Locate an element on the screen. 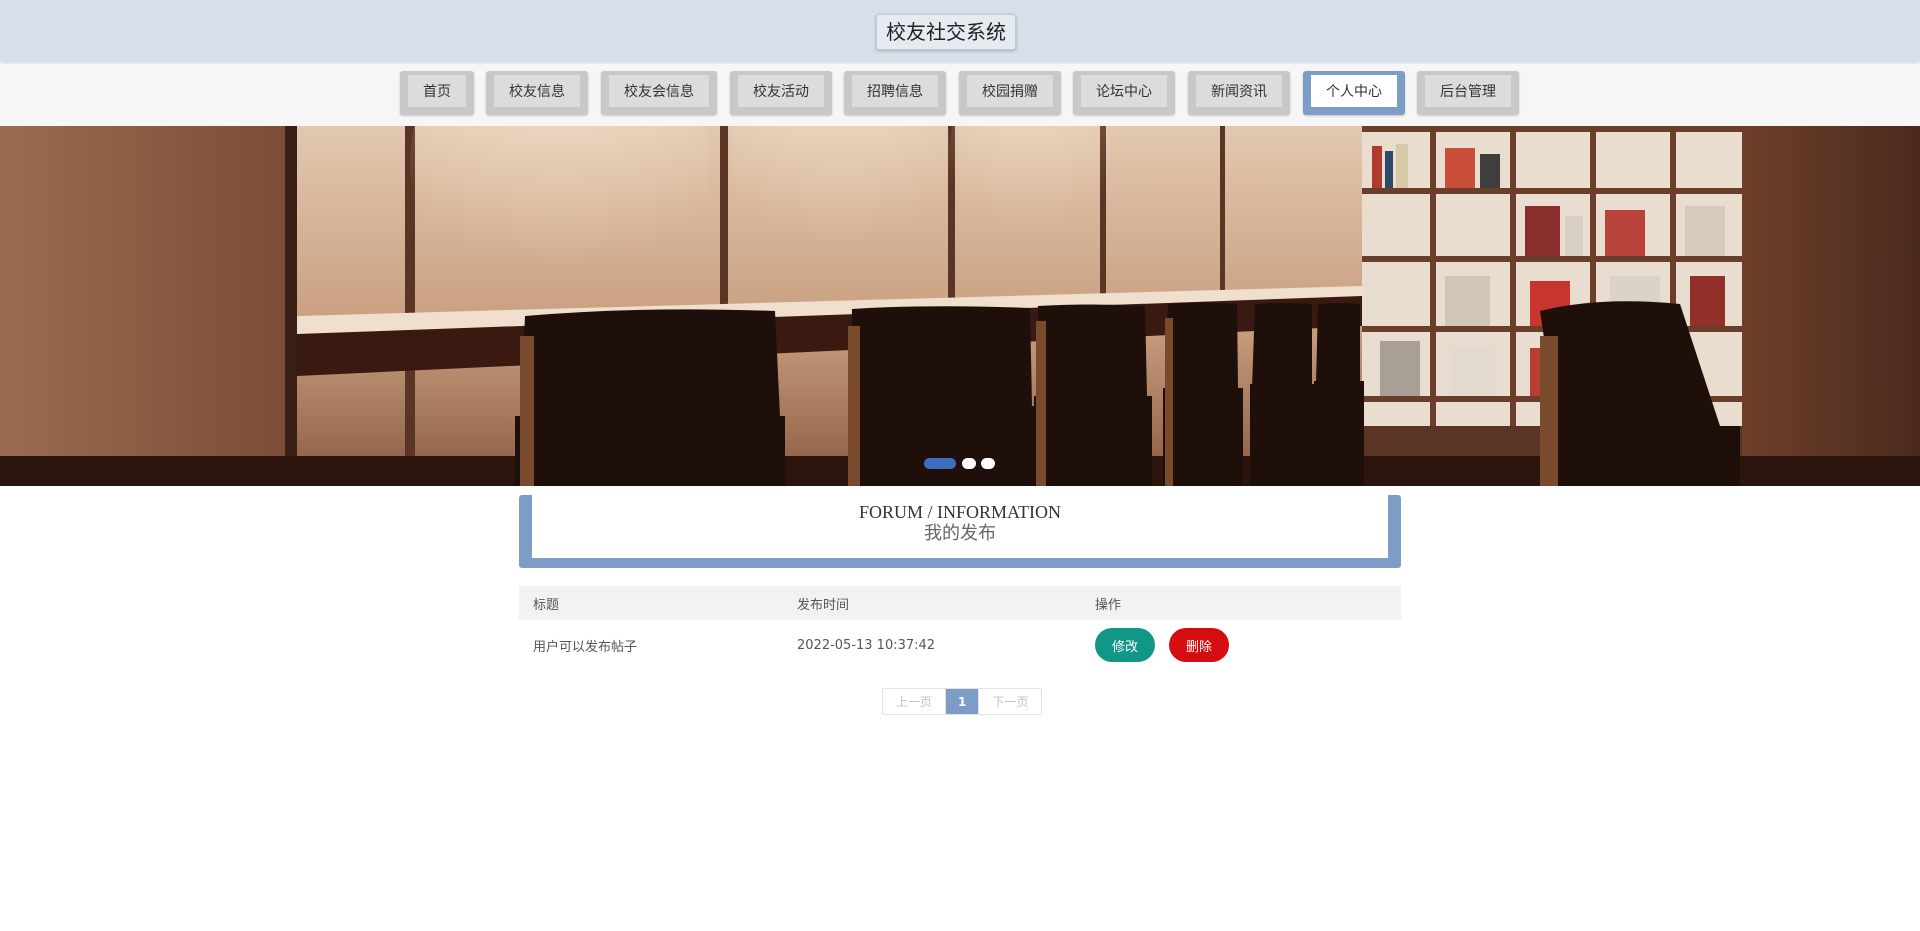 The image size is (1920, 931). nav-item-label: 校友会信息 is located at coordinates (659, 91).